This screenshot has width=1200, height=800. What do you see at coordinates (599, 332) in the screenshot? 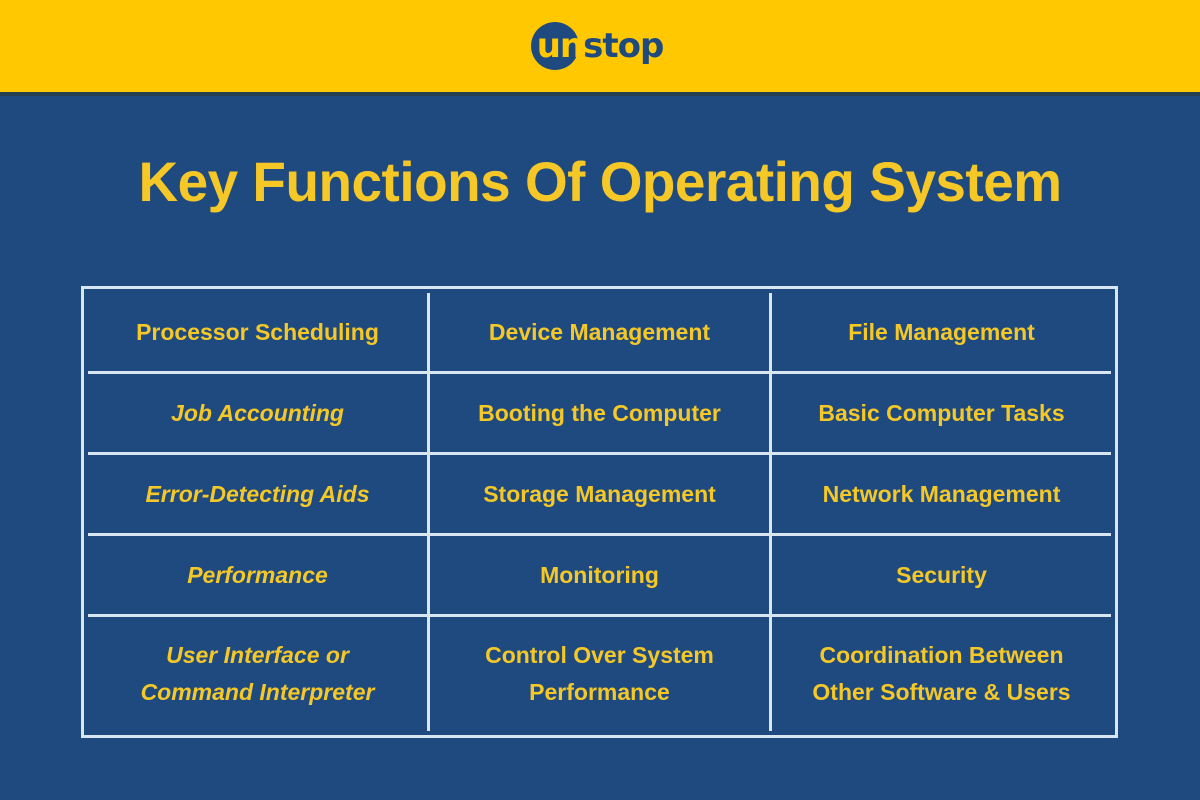
I see `table-cell: Device Management` at bounding box center [599, 332].